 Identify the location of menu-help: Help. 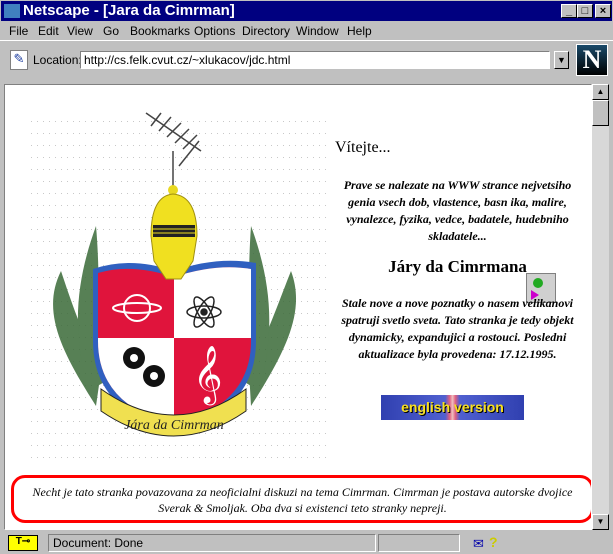
(359, 31).